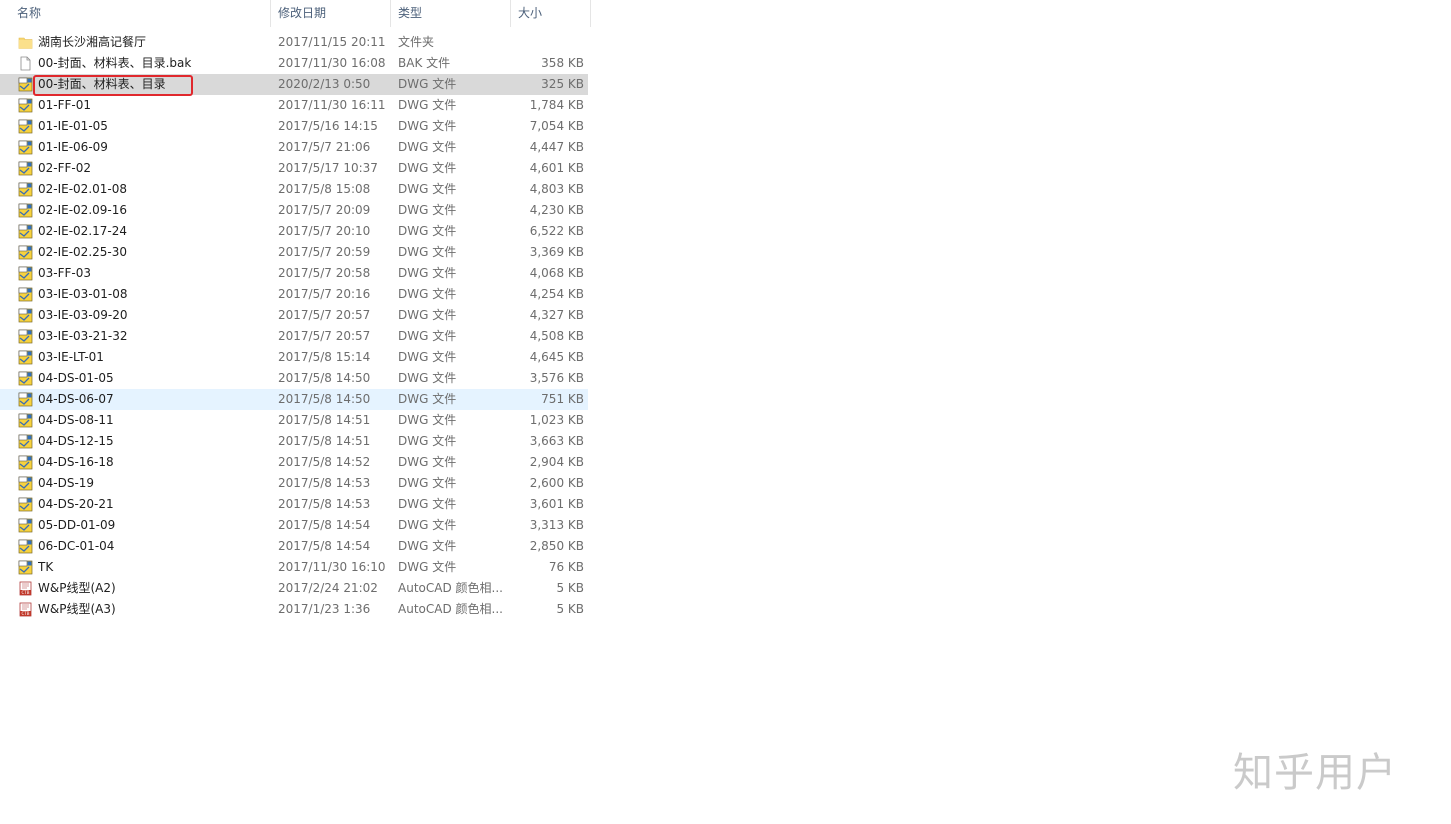 The width and height of the screenshot is (1451, 824). I want to click on file-name: TK, so click(46, 567).